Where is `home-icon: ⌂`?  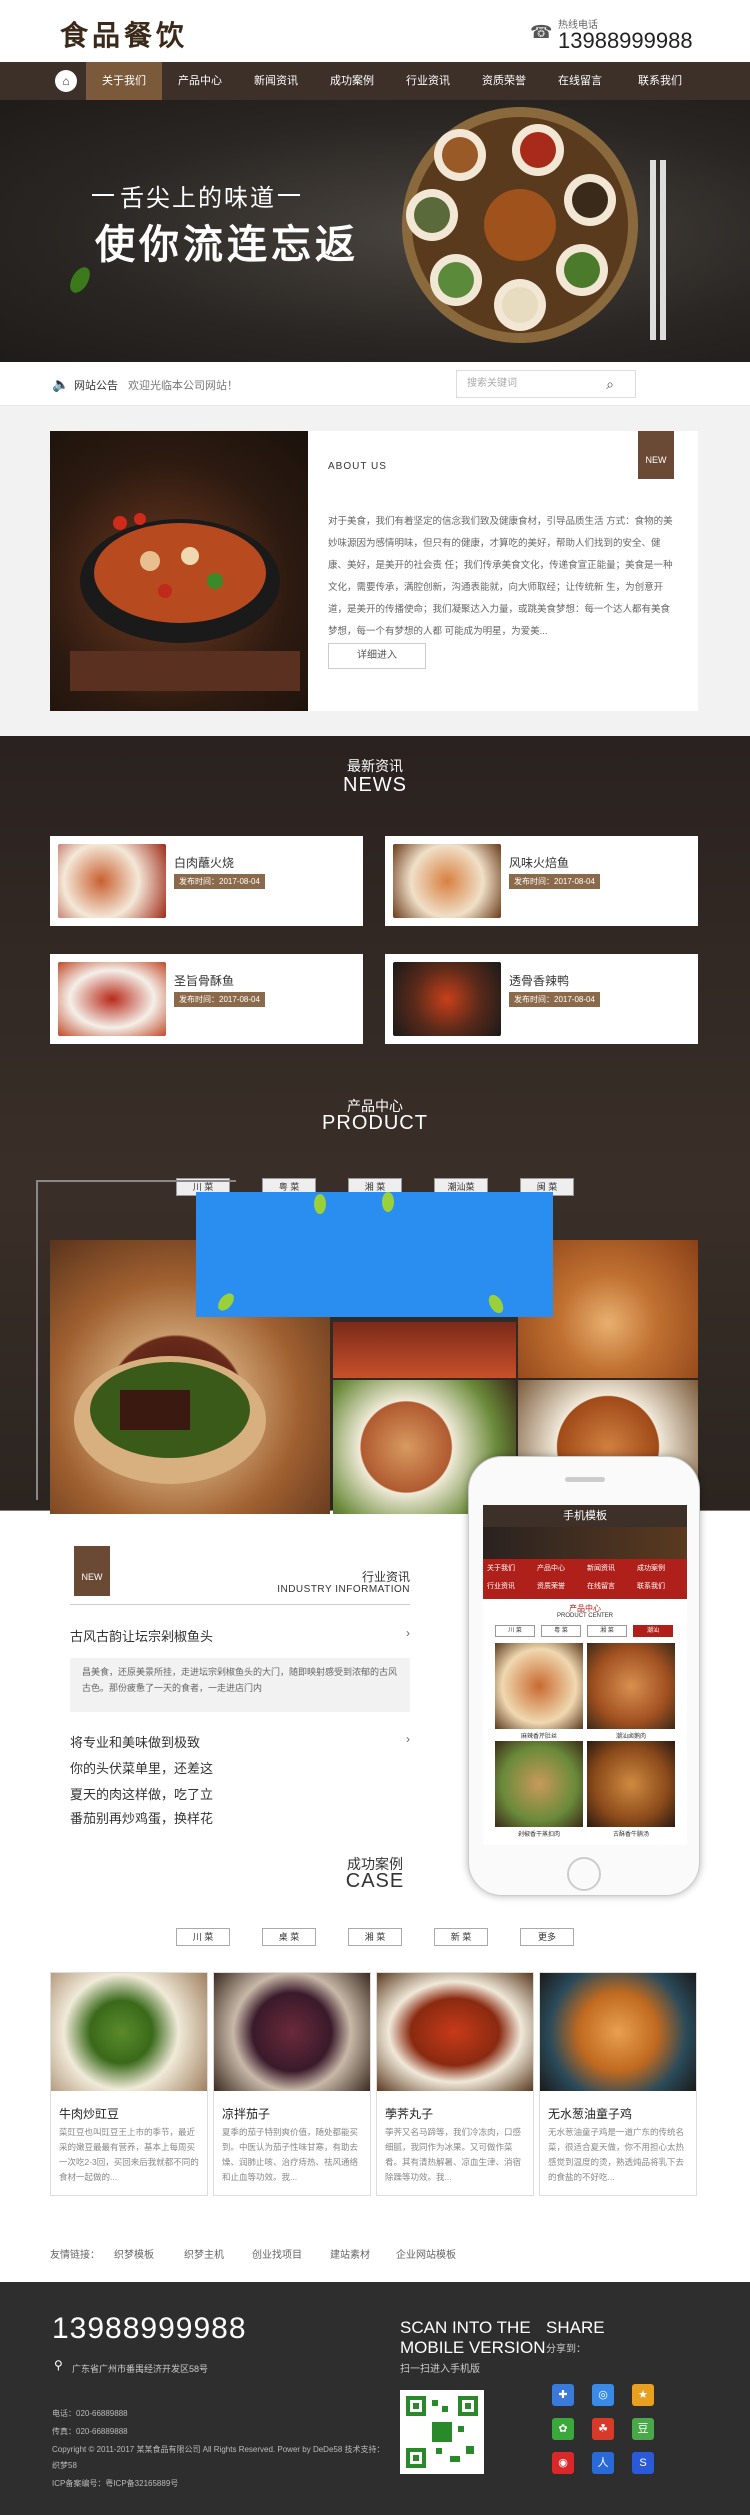 home-icon: ⌂ is located at coordinates (66, 81).